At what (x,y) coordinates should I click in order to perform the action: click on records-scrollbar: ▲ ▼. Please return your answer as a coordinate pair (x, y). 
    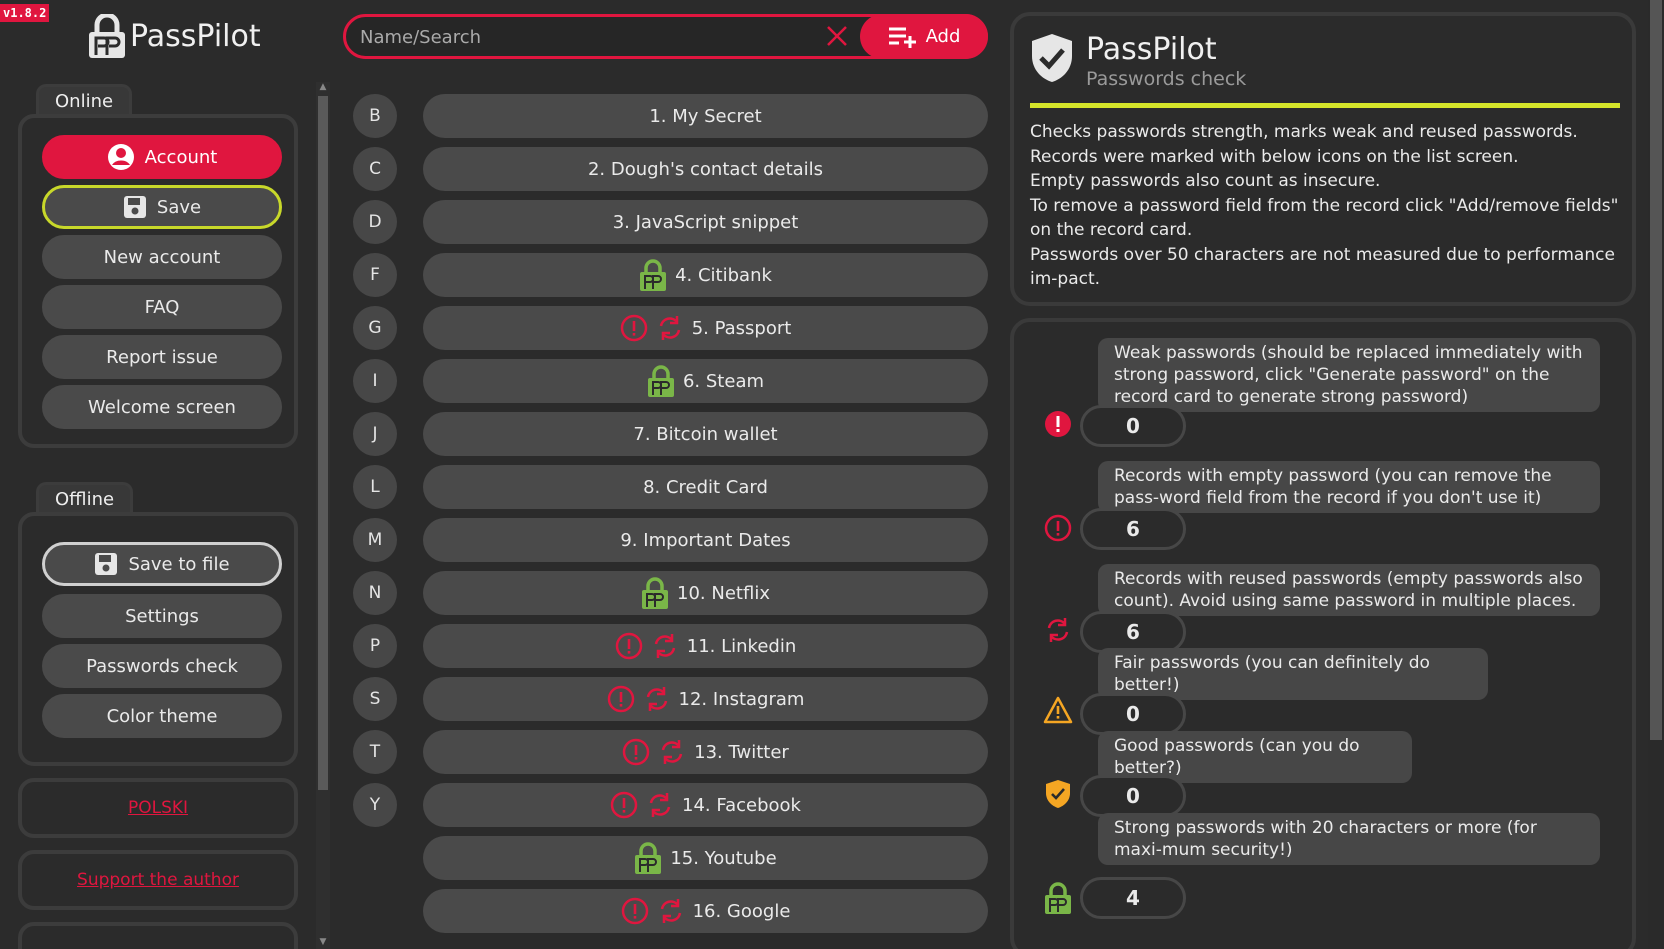
    Looking at the image, I should click on (323, 515).